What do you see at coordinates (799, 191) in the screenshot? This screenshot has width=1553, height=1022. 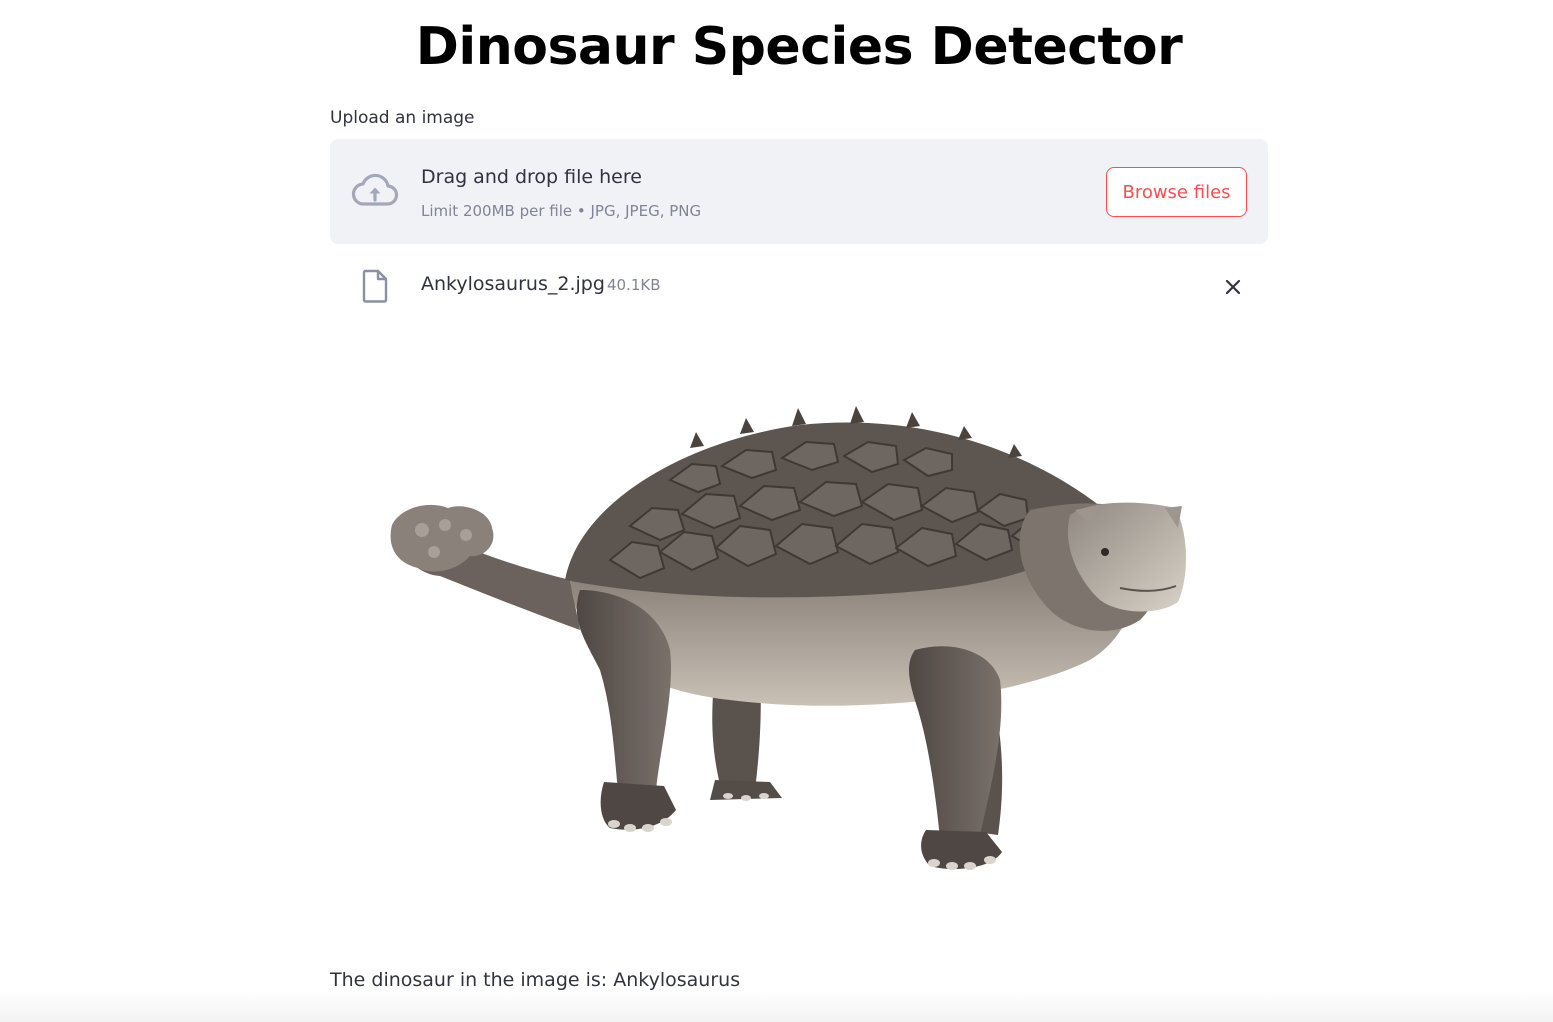 I see `file-dropzone: Browse files` at bounding box center [799, 191].